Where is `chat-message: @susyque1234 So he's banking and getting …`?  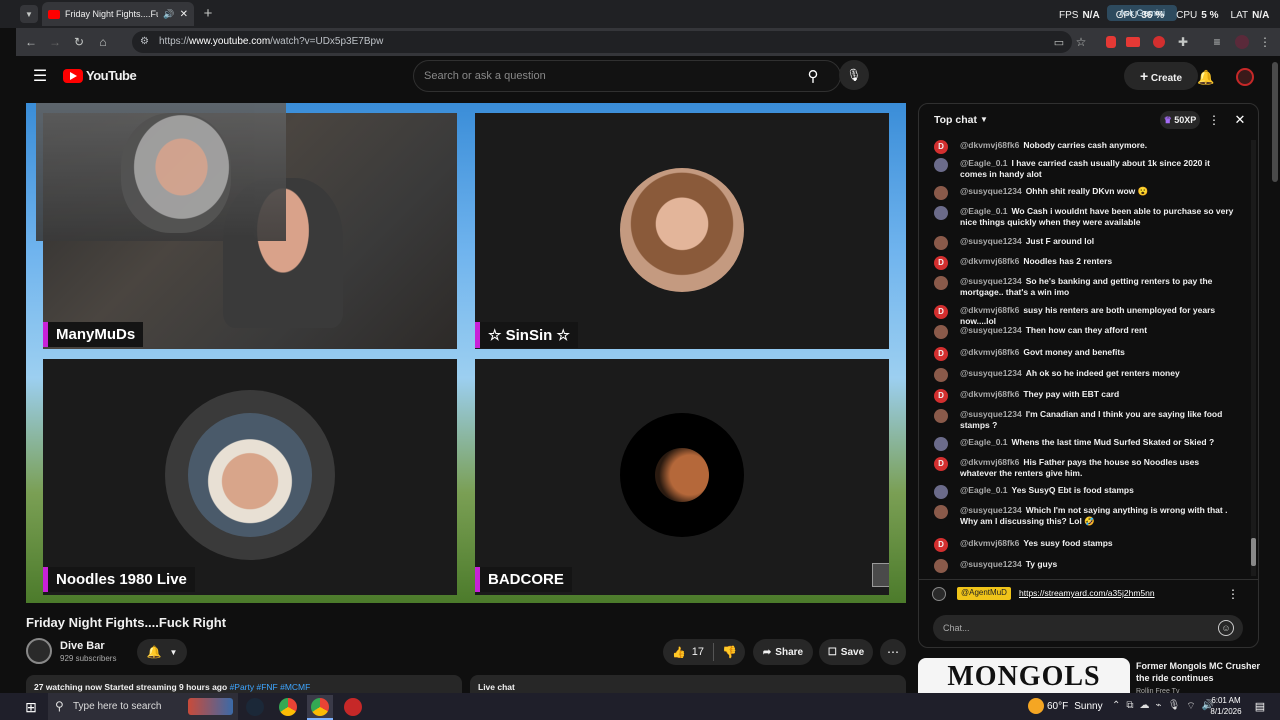 chat-message: @susyque1234 So he's banking and getting … is located at coordinates (1085, 286).